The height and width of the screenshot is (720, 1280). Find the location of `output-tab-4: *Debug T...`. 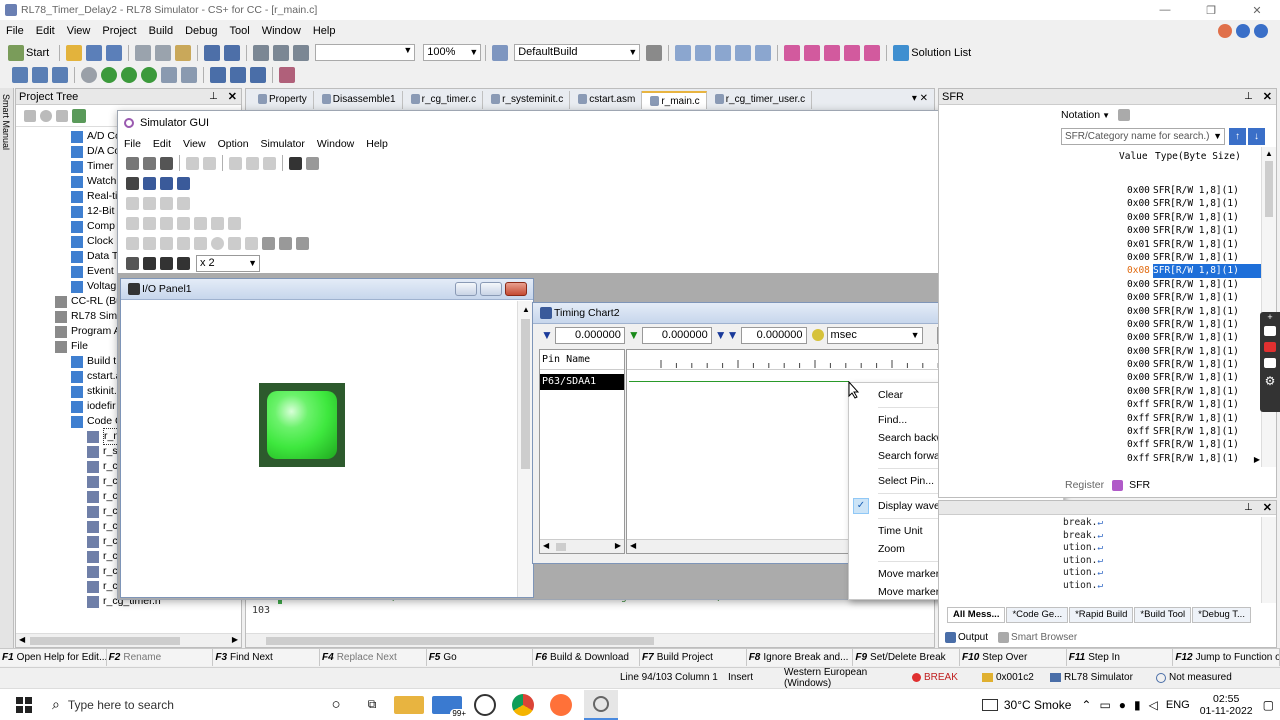

output-tab-4: *Debug T... is located at coordinates (1221, 615).